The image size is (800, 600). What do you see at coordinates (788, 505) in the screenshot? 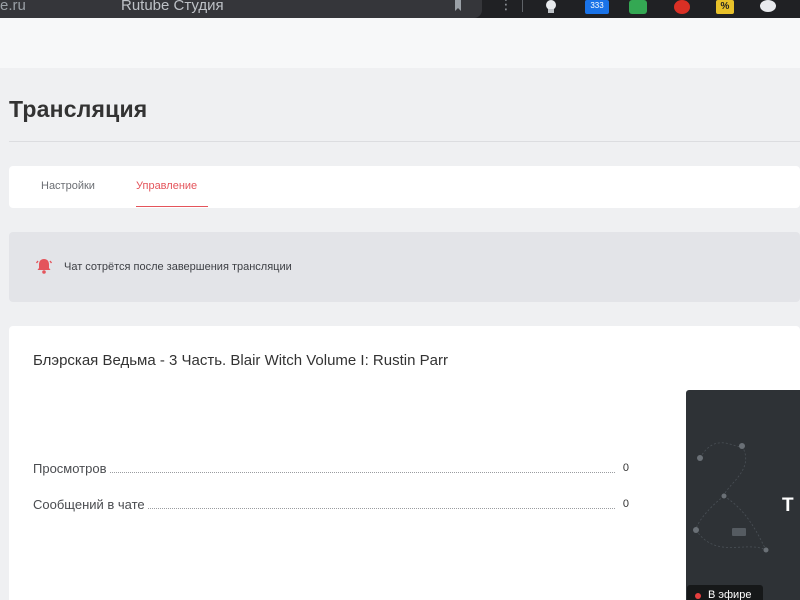
I see `preview-title-letter: T` at bounding box center [788, 505].